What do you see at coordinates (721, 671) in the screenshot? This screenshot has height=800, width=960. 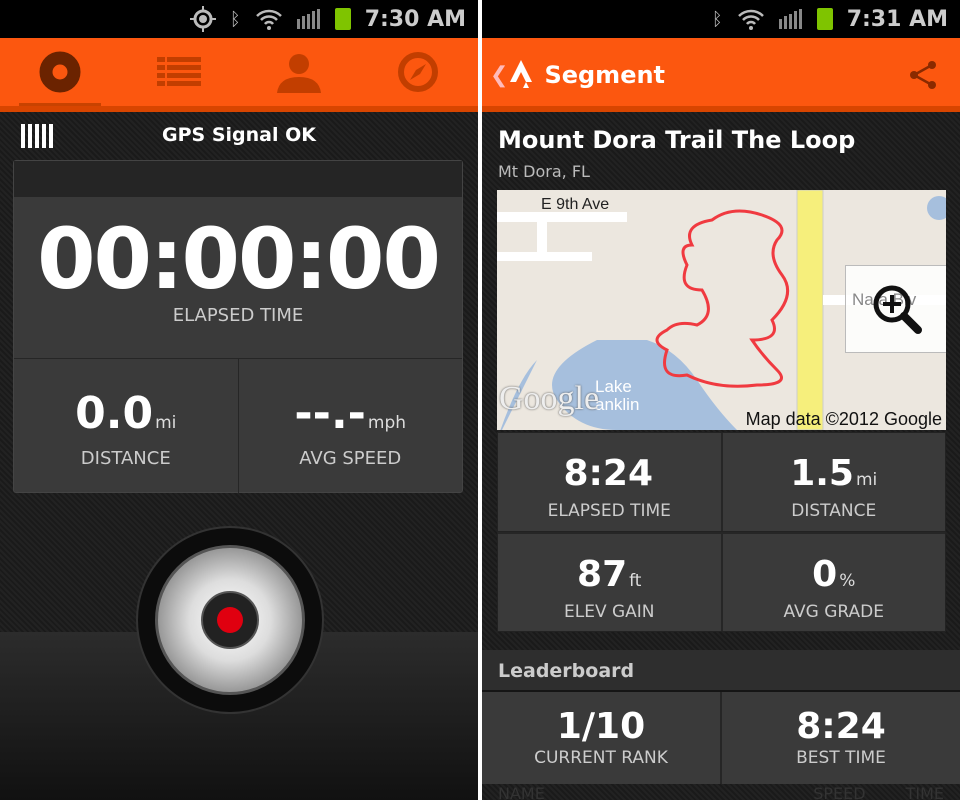 I see `leaderboard-header: Leaderboard` at bounding box center [721, 671].